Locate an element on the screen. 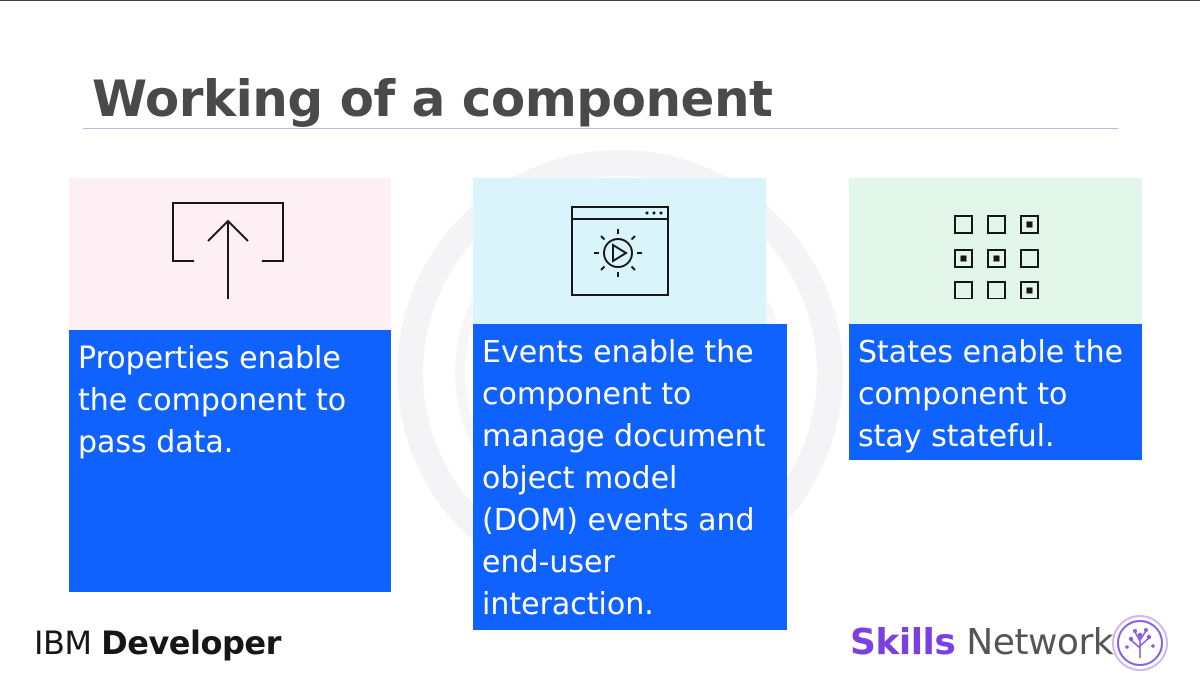 The width and height of the screenshot is (1200, 675). developer-wordmark: Developer is located at coordinates (191, 643).